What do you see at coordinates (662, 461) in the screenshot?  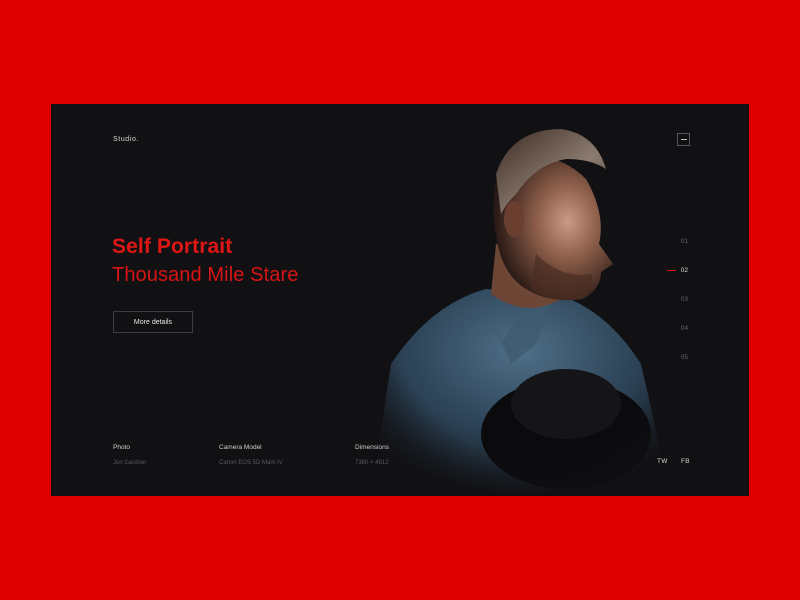 I see `twitter-link: TW` at bounding box center [662, 461].